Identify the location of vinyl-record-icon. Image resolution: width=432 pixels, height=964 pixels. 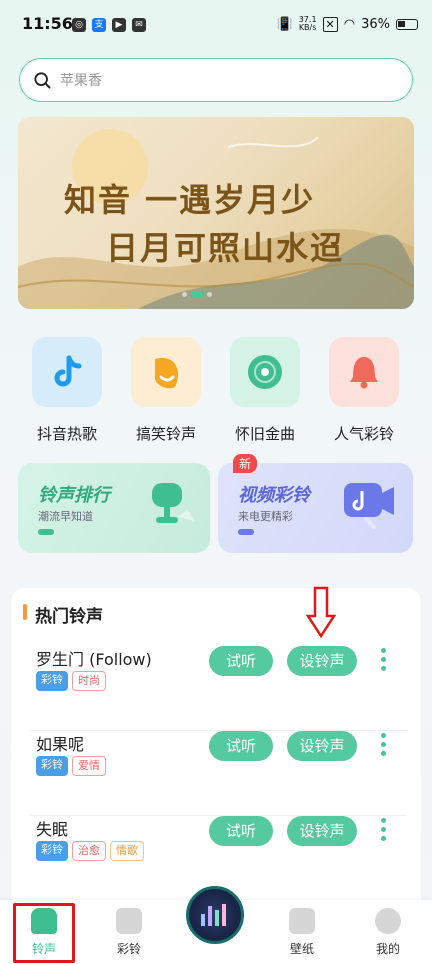
(265, 372).